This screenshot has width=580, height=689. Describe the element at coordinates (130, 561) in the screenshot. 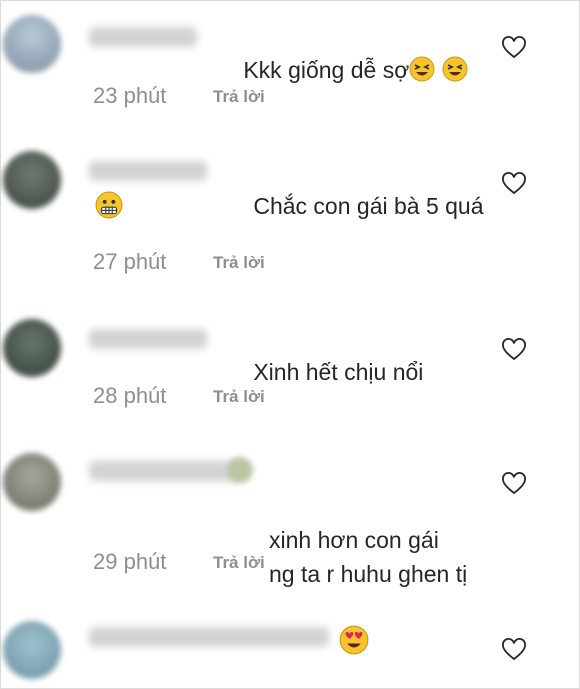

I see `comment-time: 29 phút` at that location.